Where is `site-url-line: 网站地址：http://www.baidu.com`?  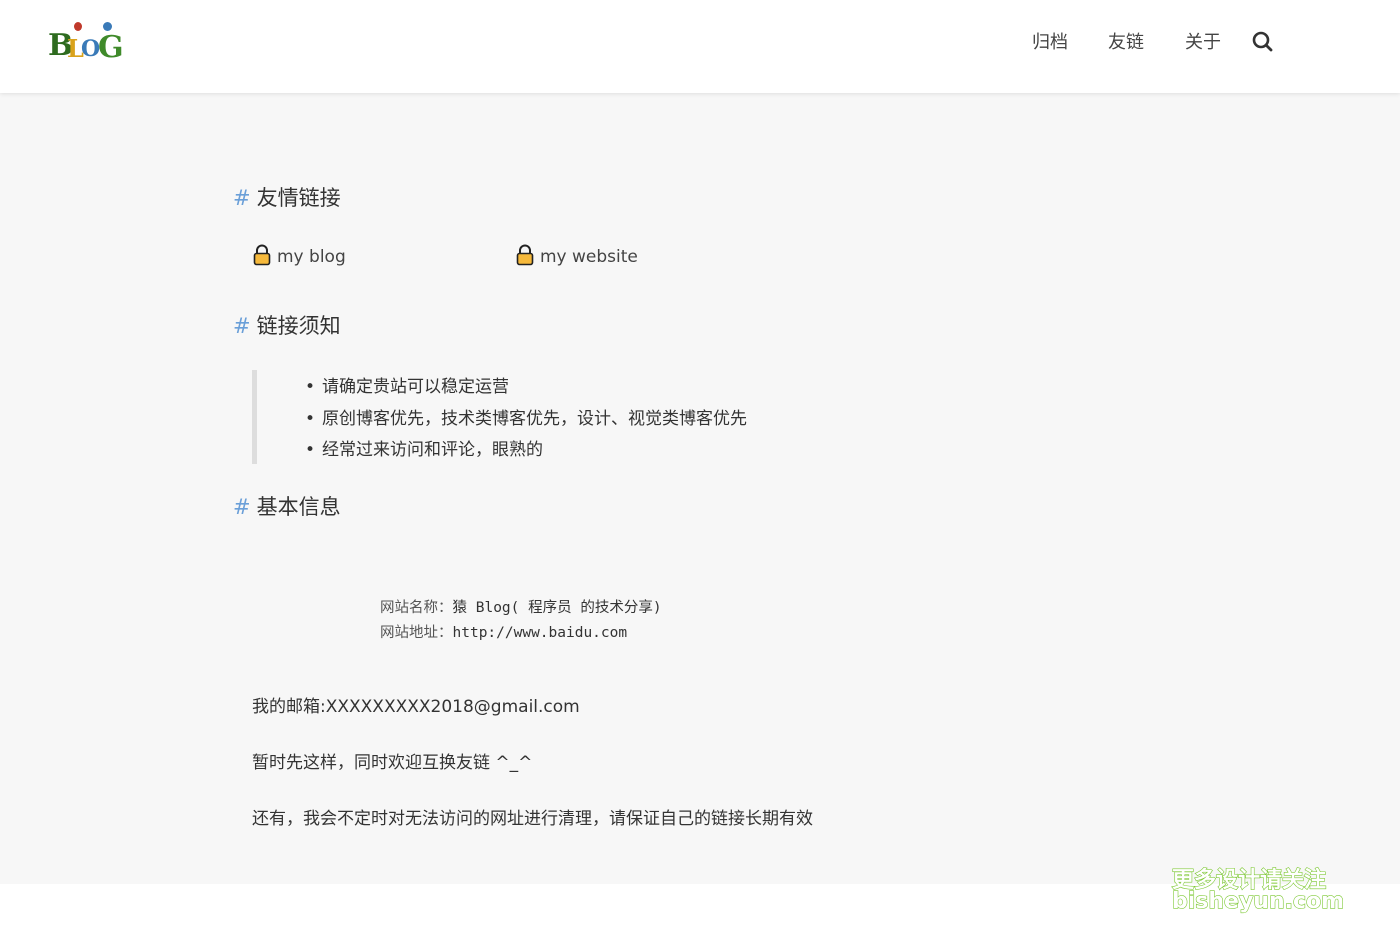
site-url-line: 网站地址：http://www.baidu.com is located at coordinates (503, 633).